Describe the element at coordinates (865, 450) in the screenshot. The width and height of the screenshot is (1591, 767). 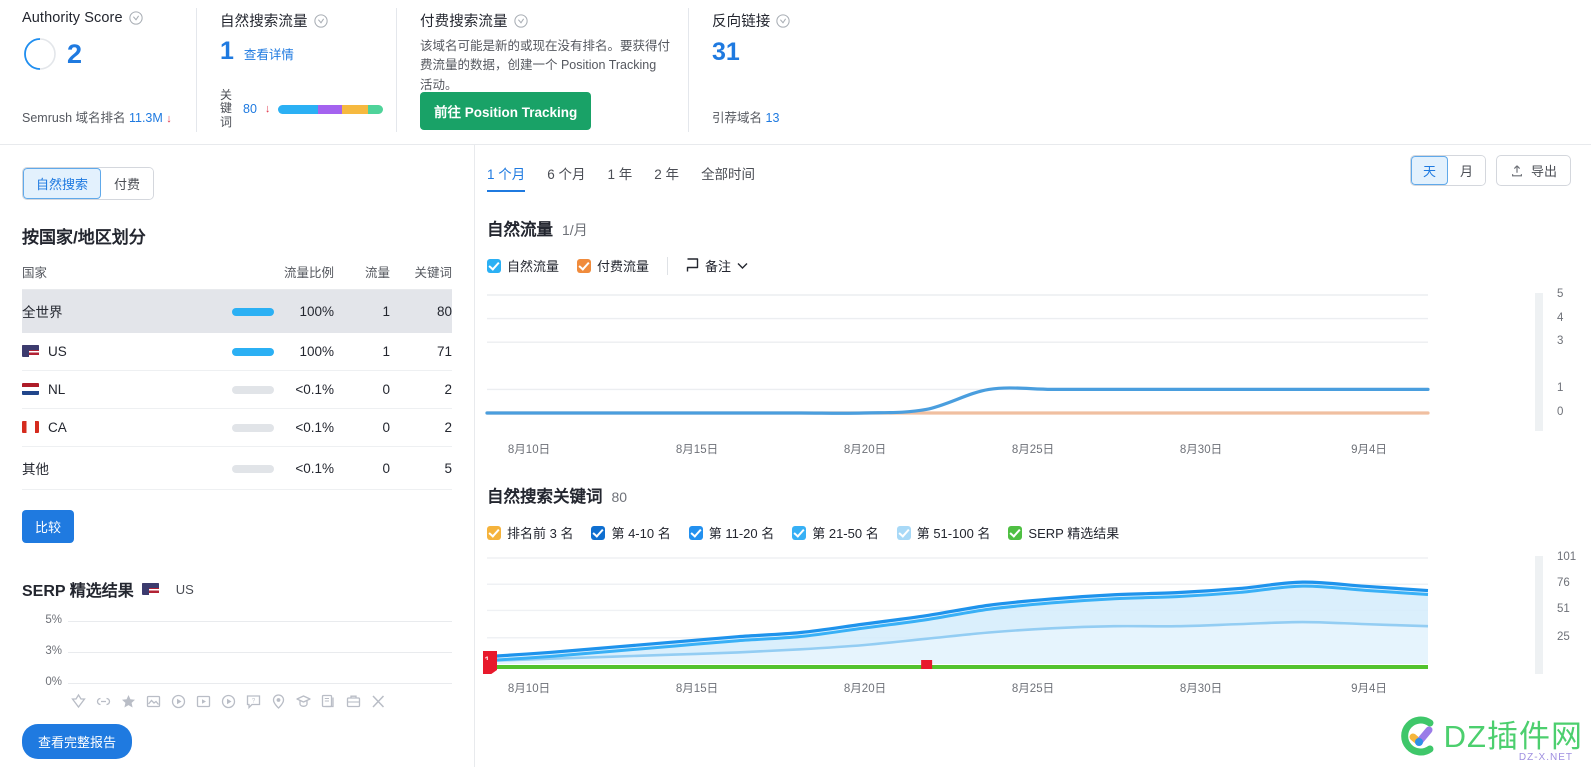
I see `x-tick: 8月20日` at that location.